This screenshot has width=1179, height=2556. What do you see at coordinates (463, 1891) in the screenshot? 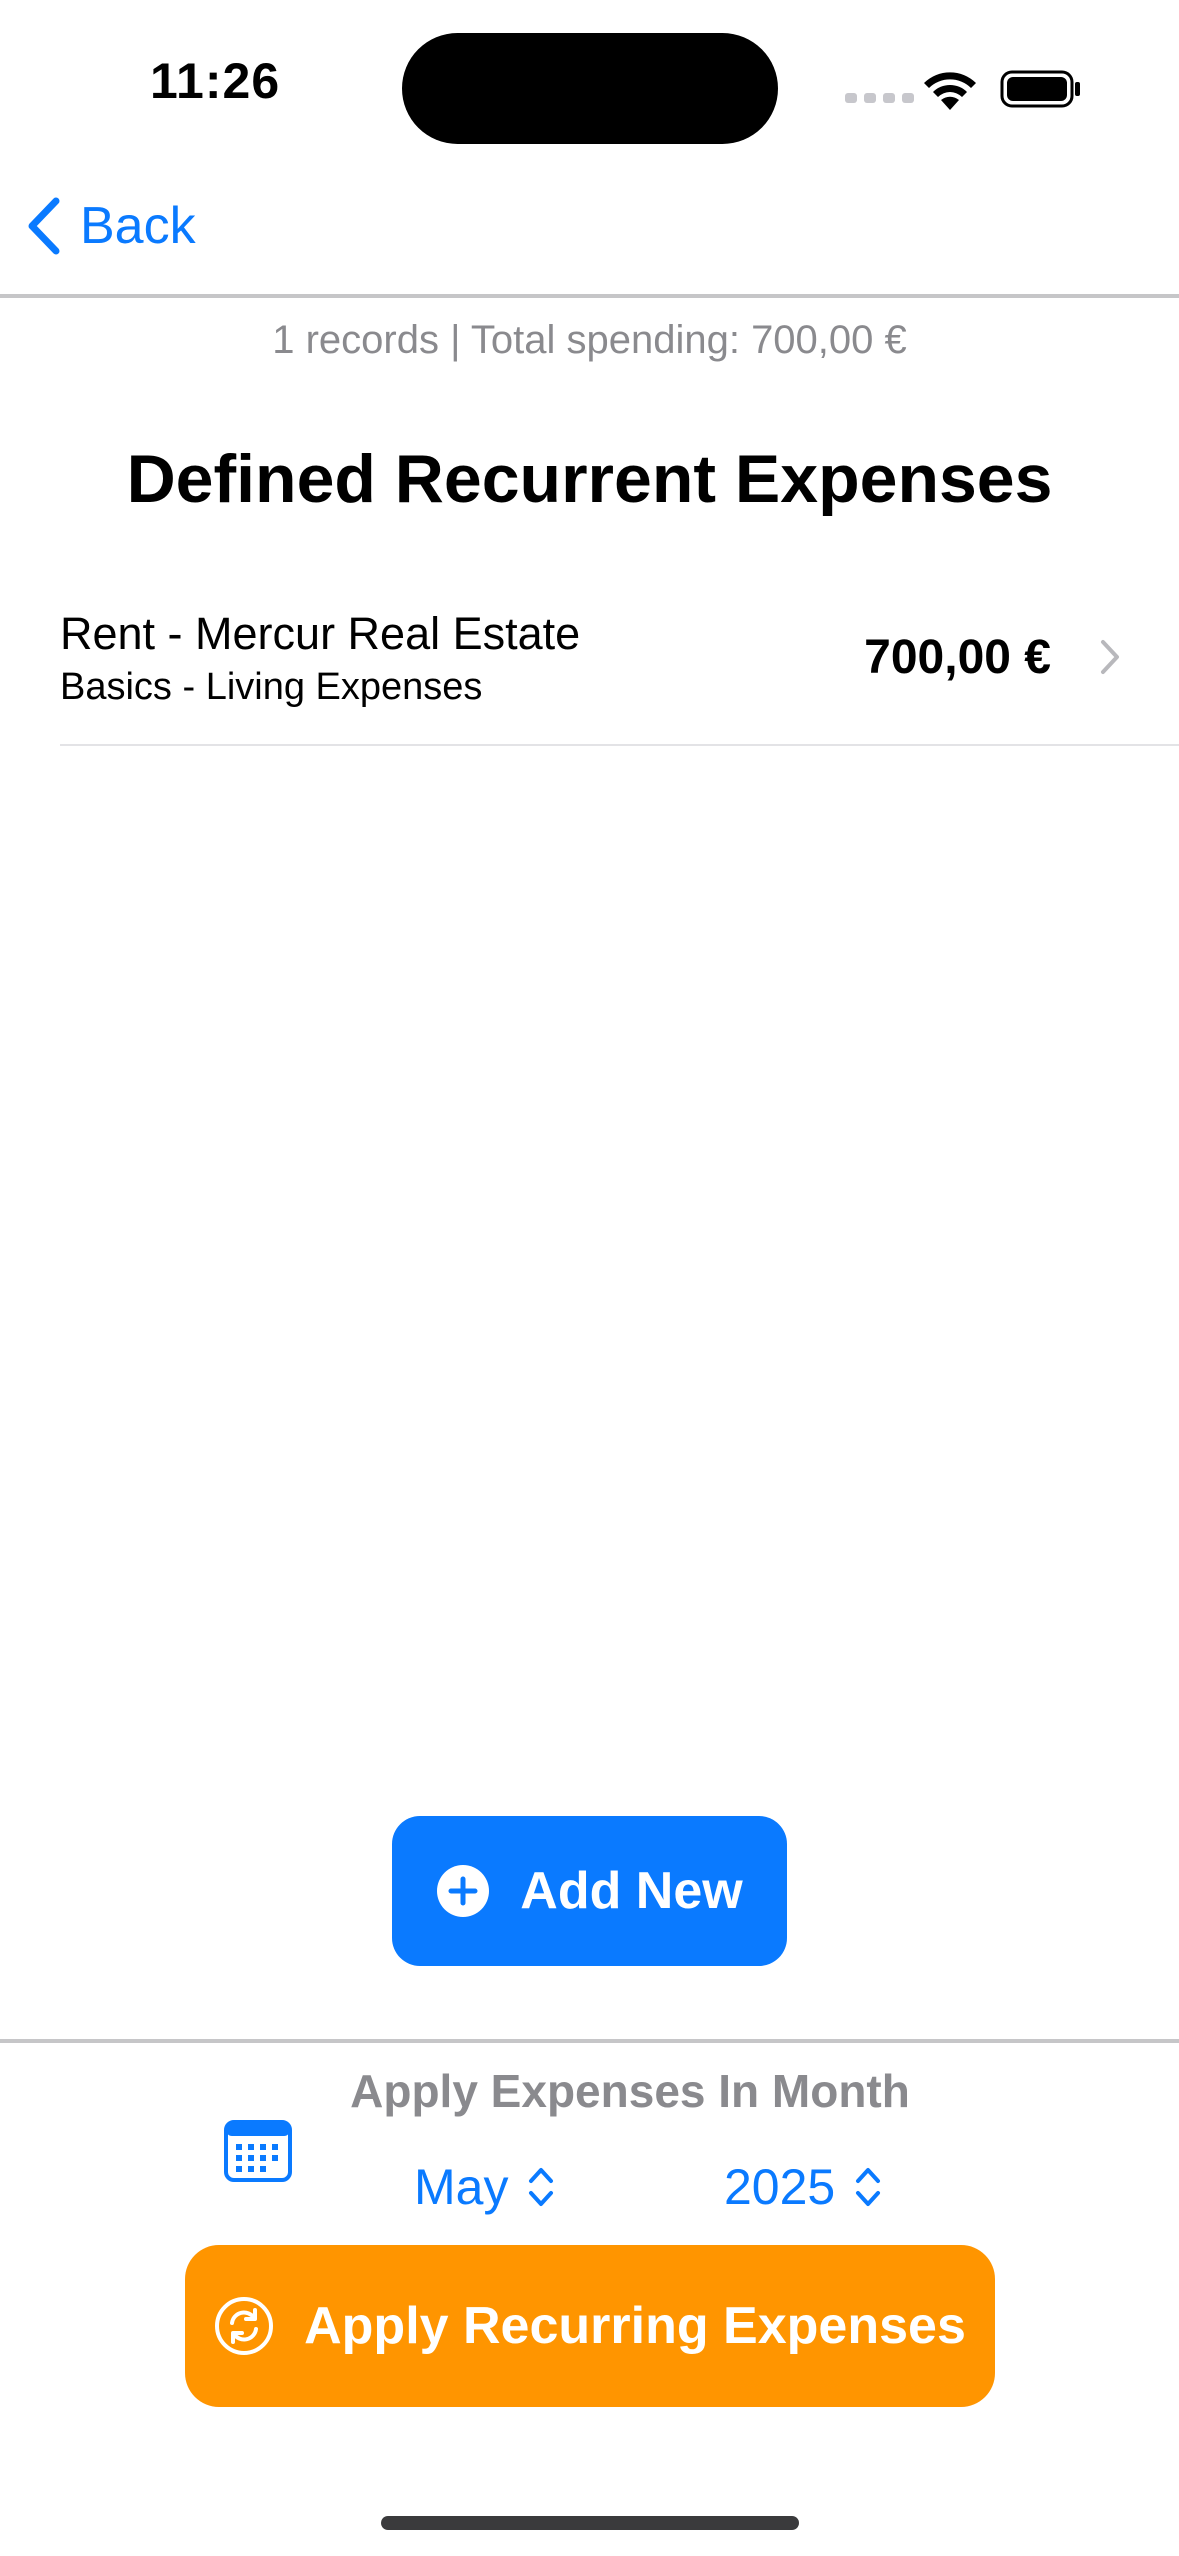
I see `plus-circle-icon` at bounding box center [463, 1891].